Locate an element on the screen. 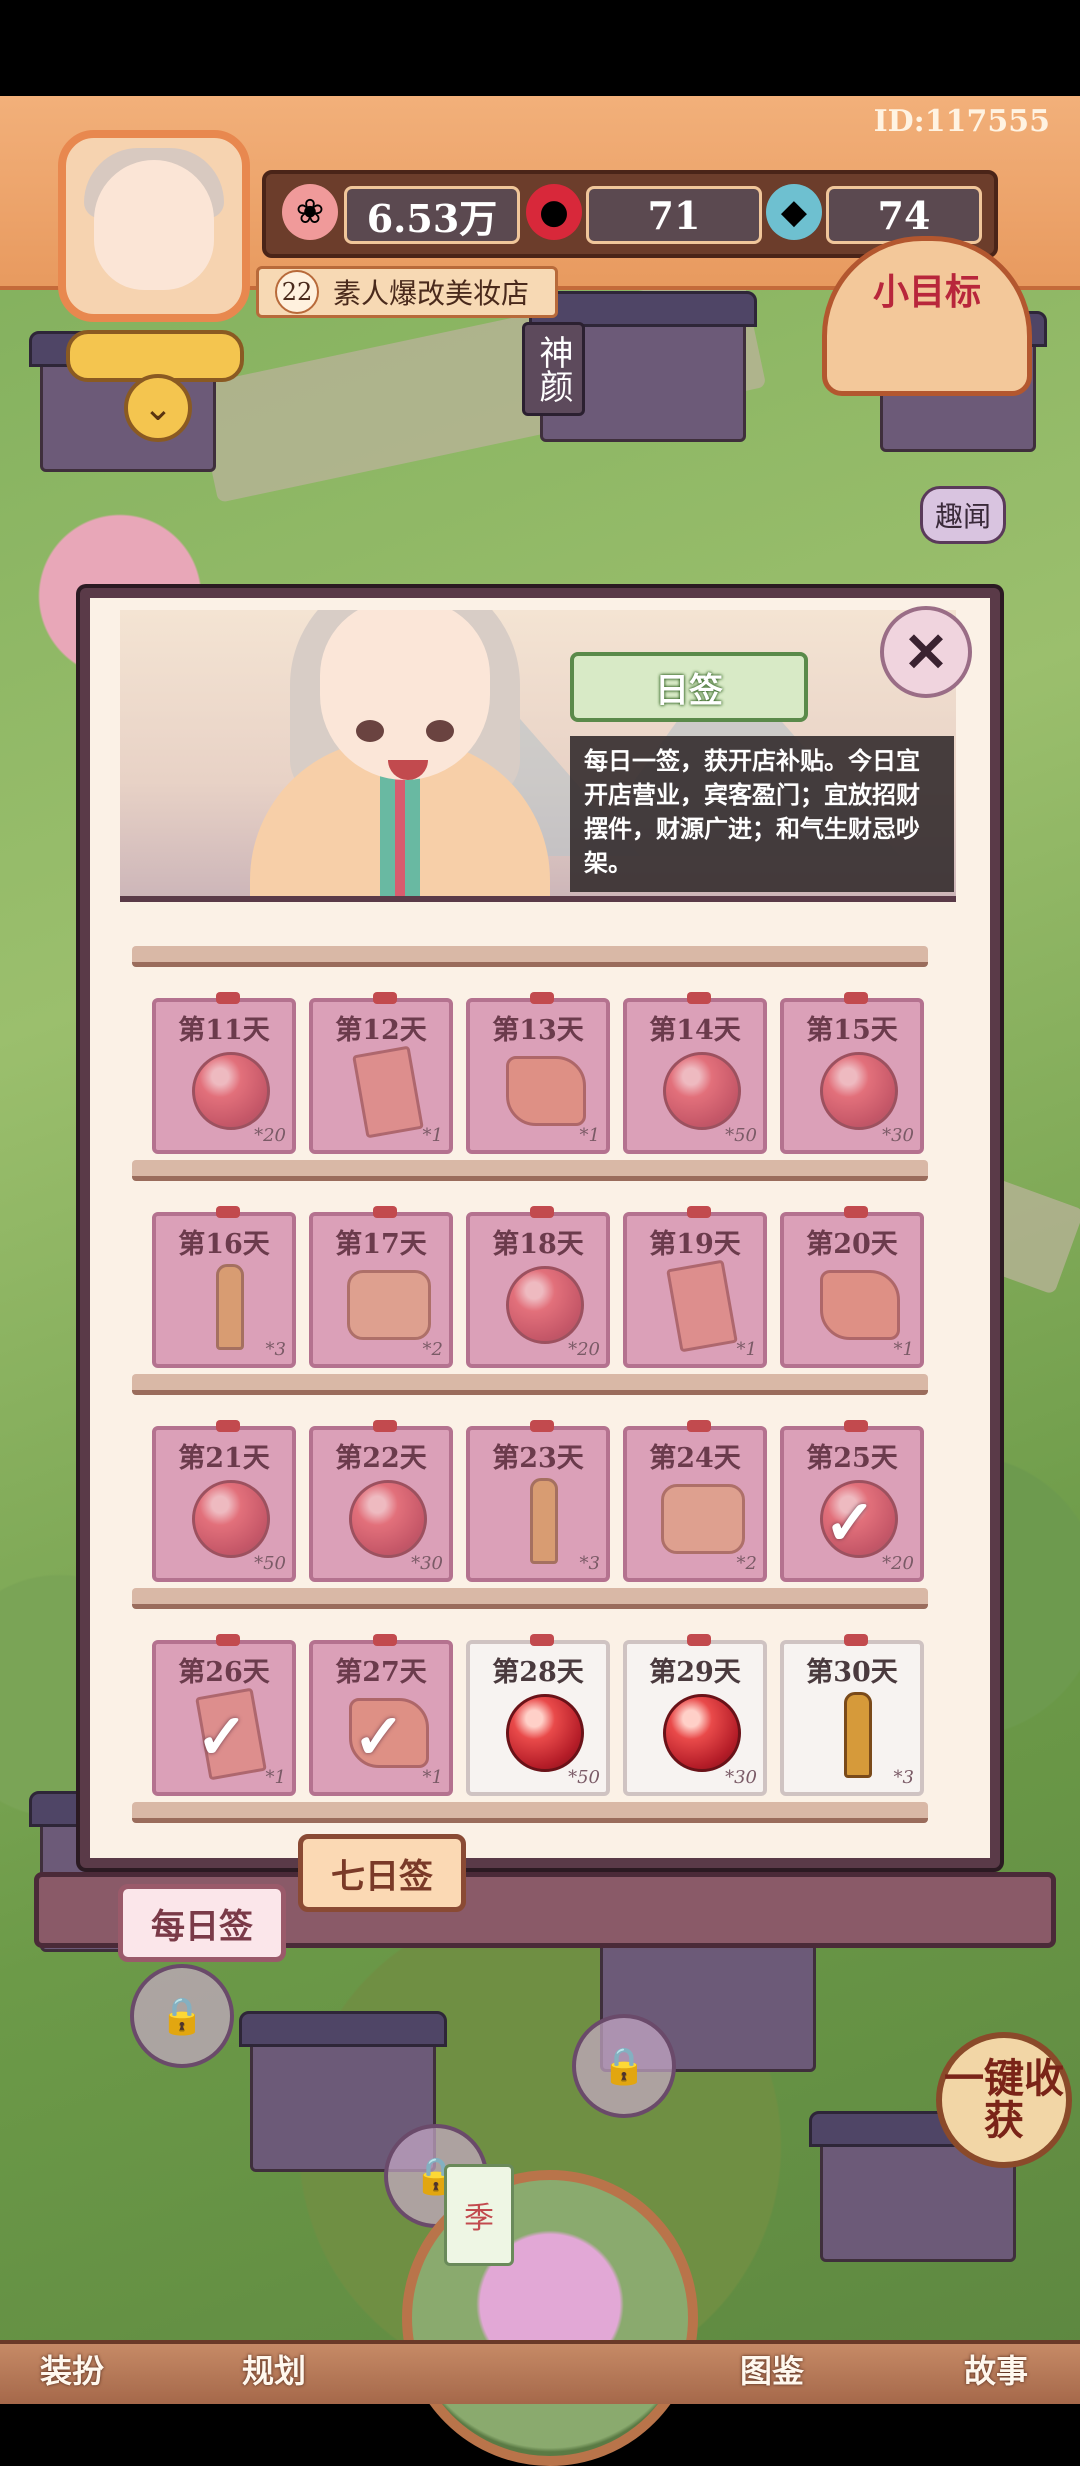  reward-day-label: 第21天 is located at coordinates (224, 1458).